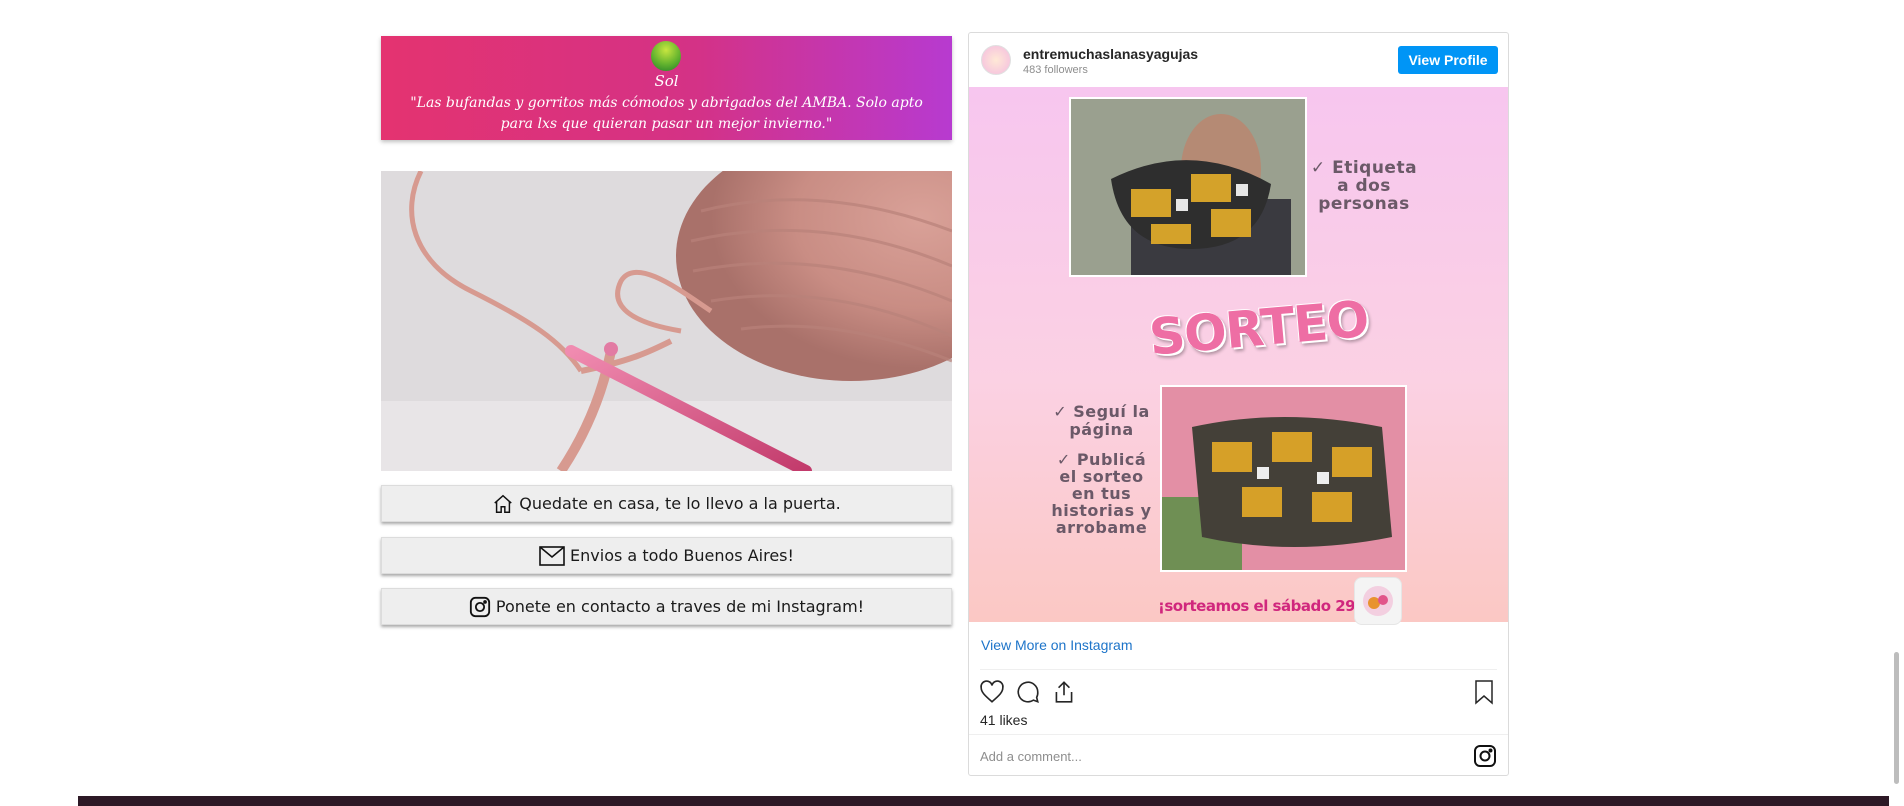 This screenshot has width=1904, height=806. What do you see at coordinates (682, 555) in the screenshot?
I see `shipping-label: Envios a todo Buenos Aires!` at bounding box center [682, 555].